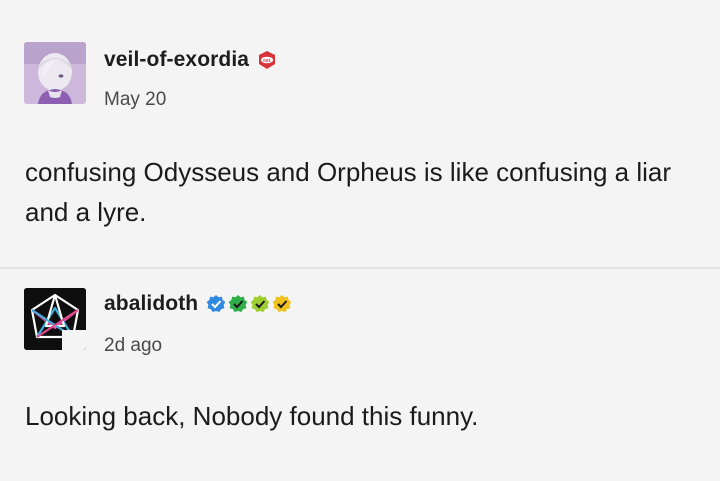  I want to click on post-body: Looking back, Nobody found this funny., so click(252, 416).